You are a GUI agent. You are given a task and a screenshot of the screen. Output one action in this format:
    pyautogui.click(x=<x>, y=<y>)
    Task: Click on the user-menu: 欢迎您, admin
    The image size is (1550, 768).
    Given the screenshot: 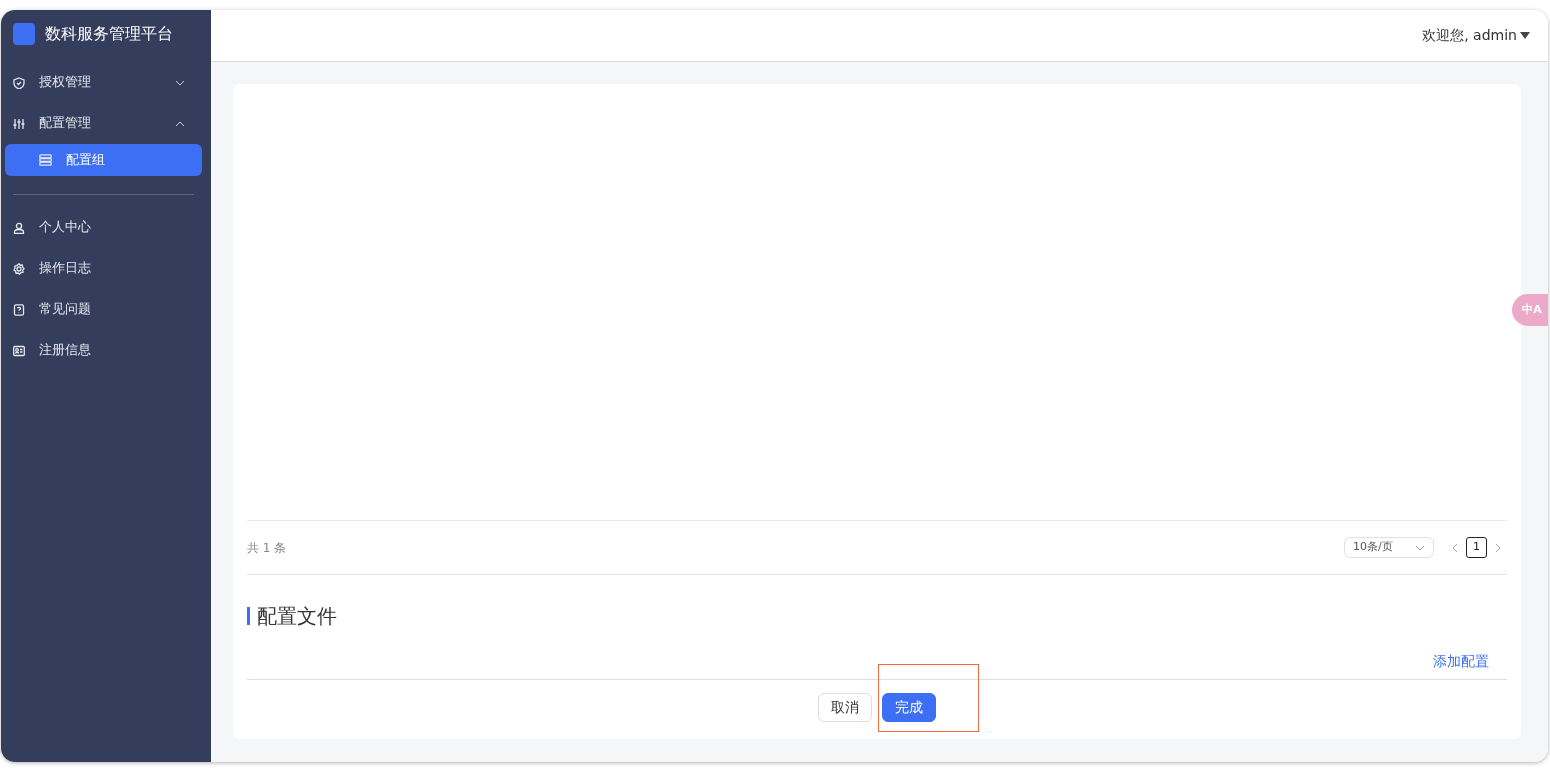 What is the action you would take?
    pyautogui.click(x=1476, y=35)
    